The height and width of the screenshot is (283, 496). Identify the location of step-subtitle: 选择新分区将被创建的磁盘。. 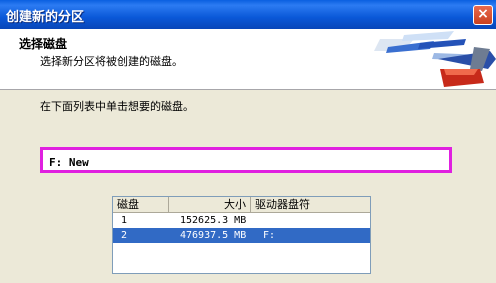
(111, 61).